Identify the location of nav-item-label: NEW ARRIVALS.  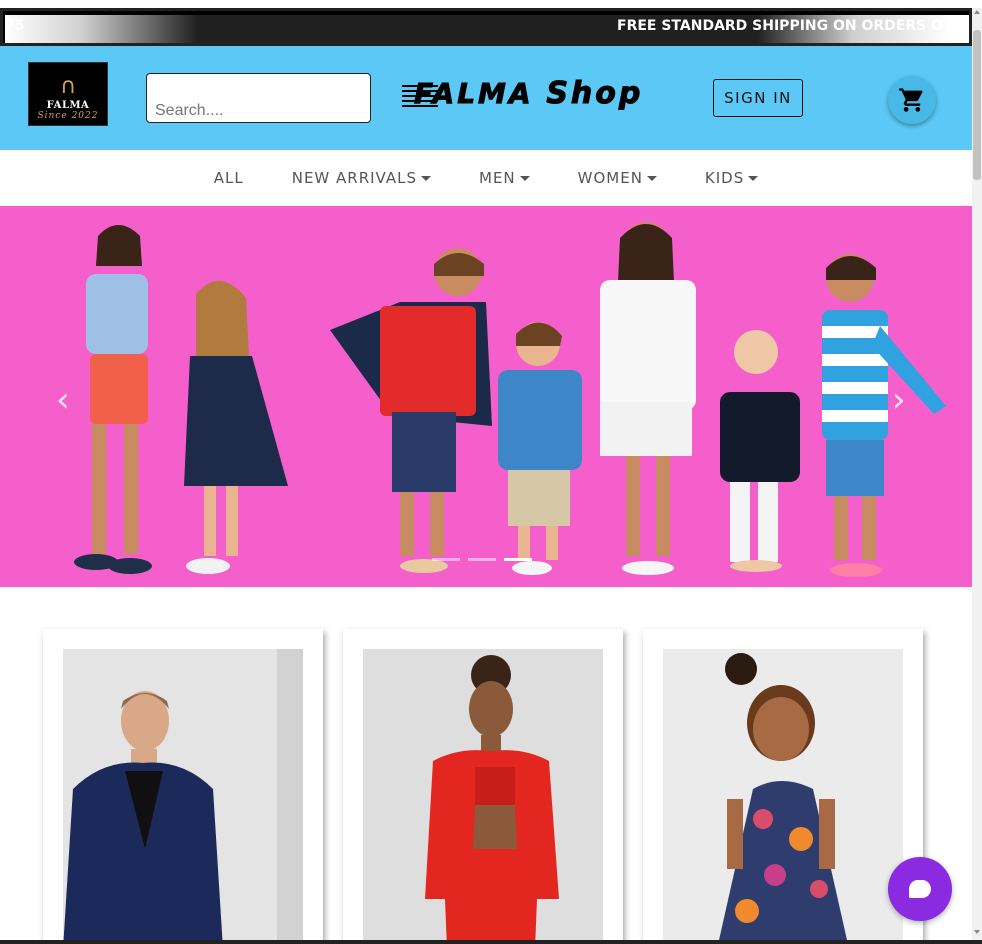
(354, 178).